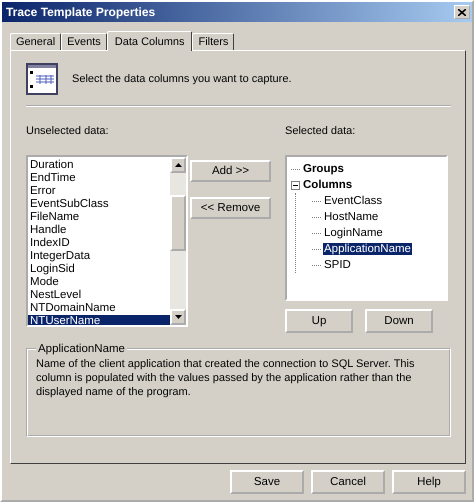 The height and width of the screenshot is (502, 474). I want to click on list-item: EventSubClass, so click(99, 204).